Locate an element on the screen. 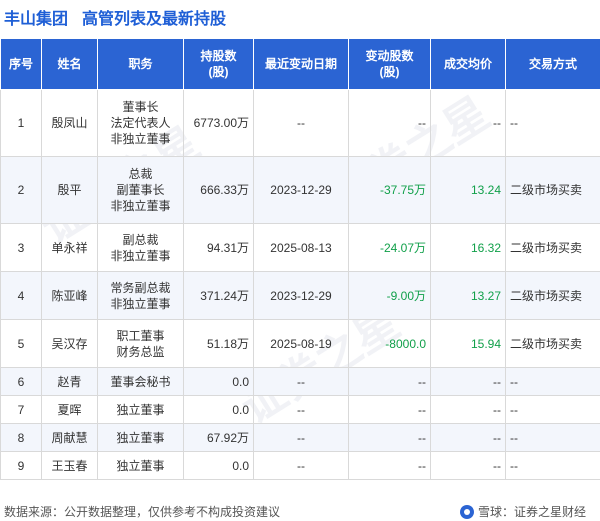 The height and width of the screenshot is (521, 600). column-header-label: 最近变动日期 is located at coordinates (300, 64).